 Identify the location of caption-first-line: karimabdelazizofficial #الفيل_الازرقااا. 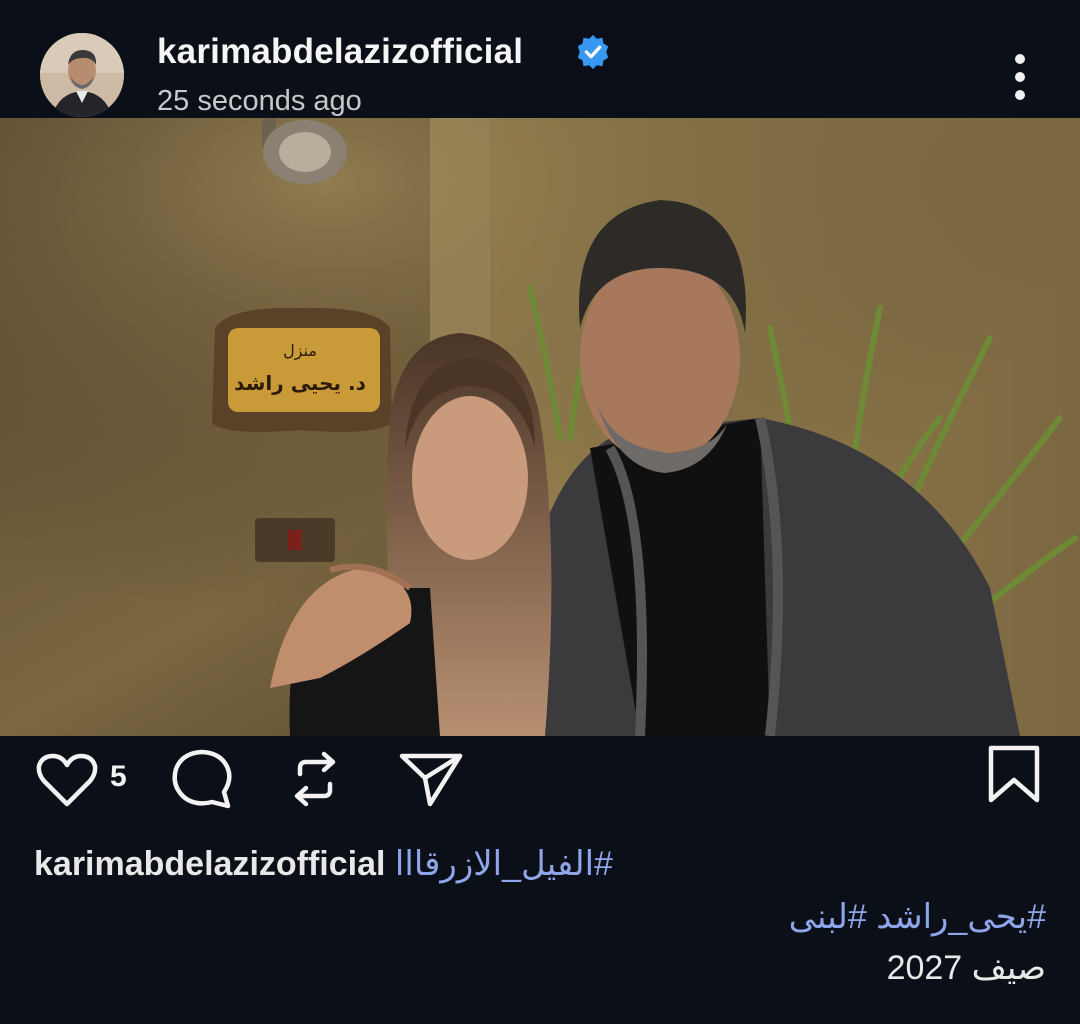
(323, 864).